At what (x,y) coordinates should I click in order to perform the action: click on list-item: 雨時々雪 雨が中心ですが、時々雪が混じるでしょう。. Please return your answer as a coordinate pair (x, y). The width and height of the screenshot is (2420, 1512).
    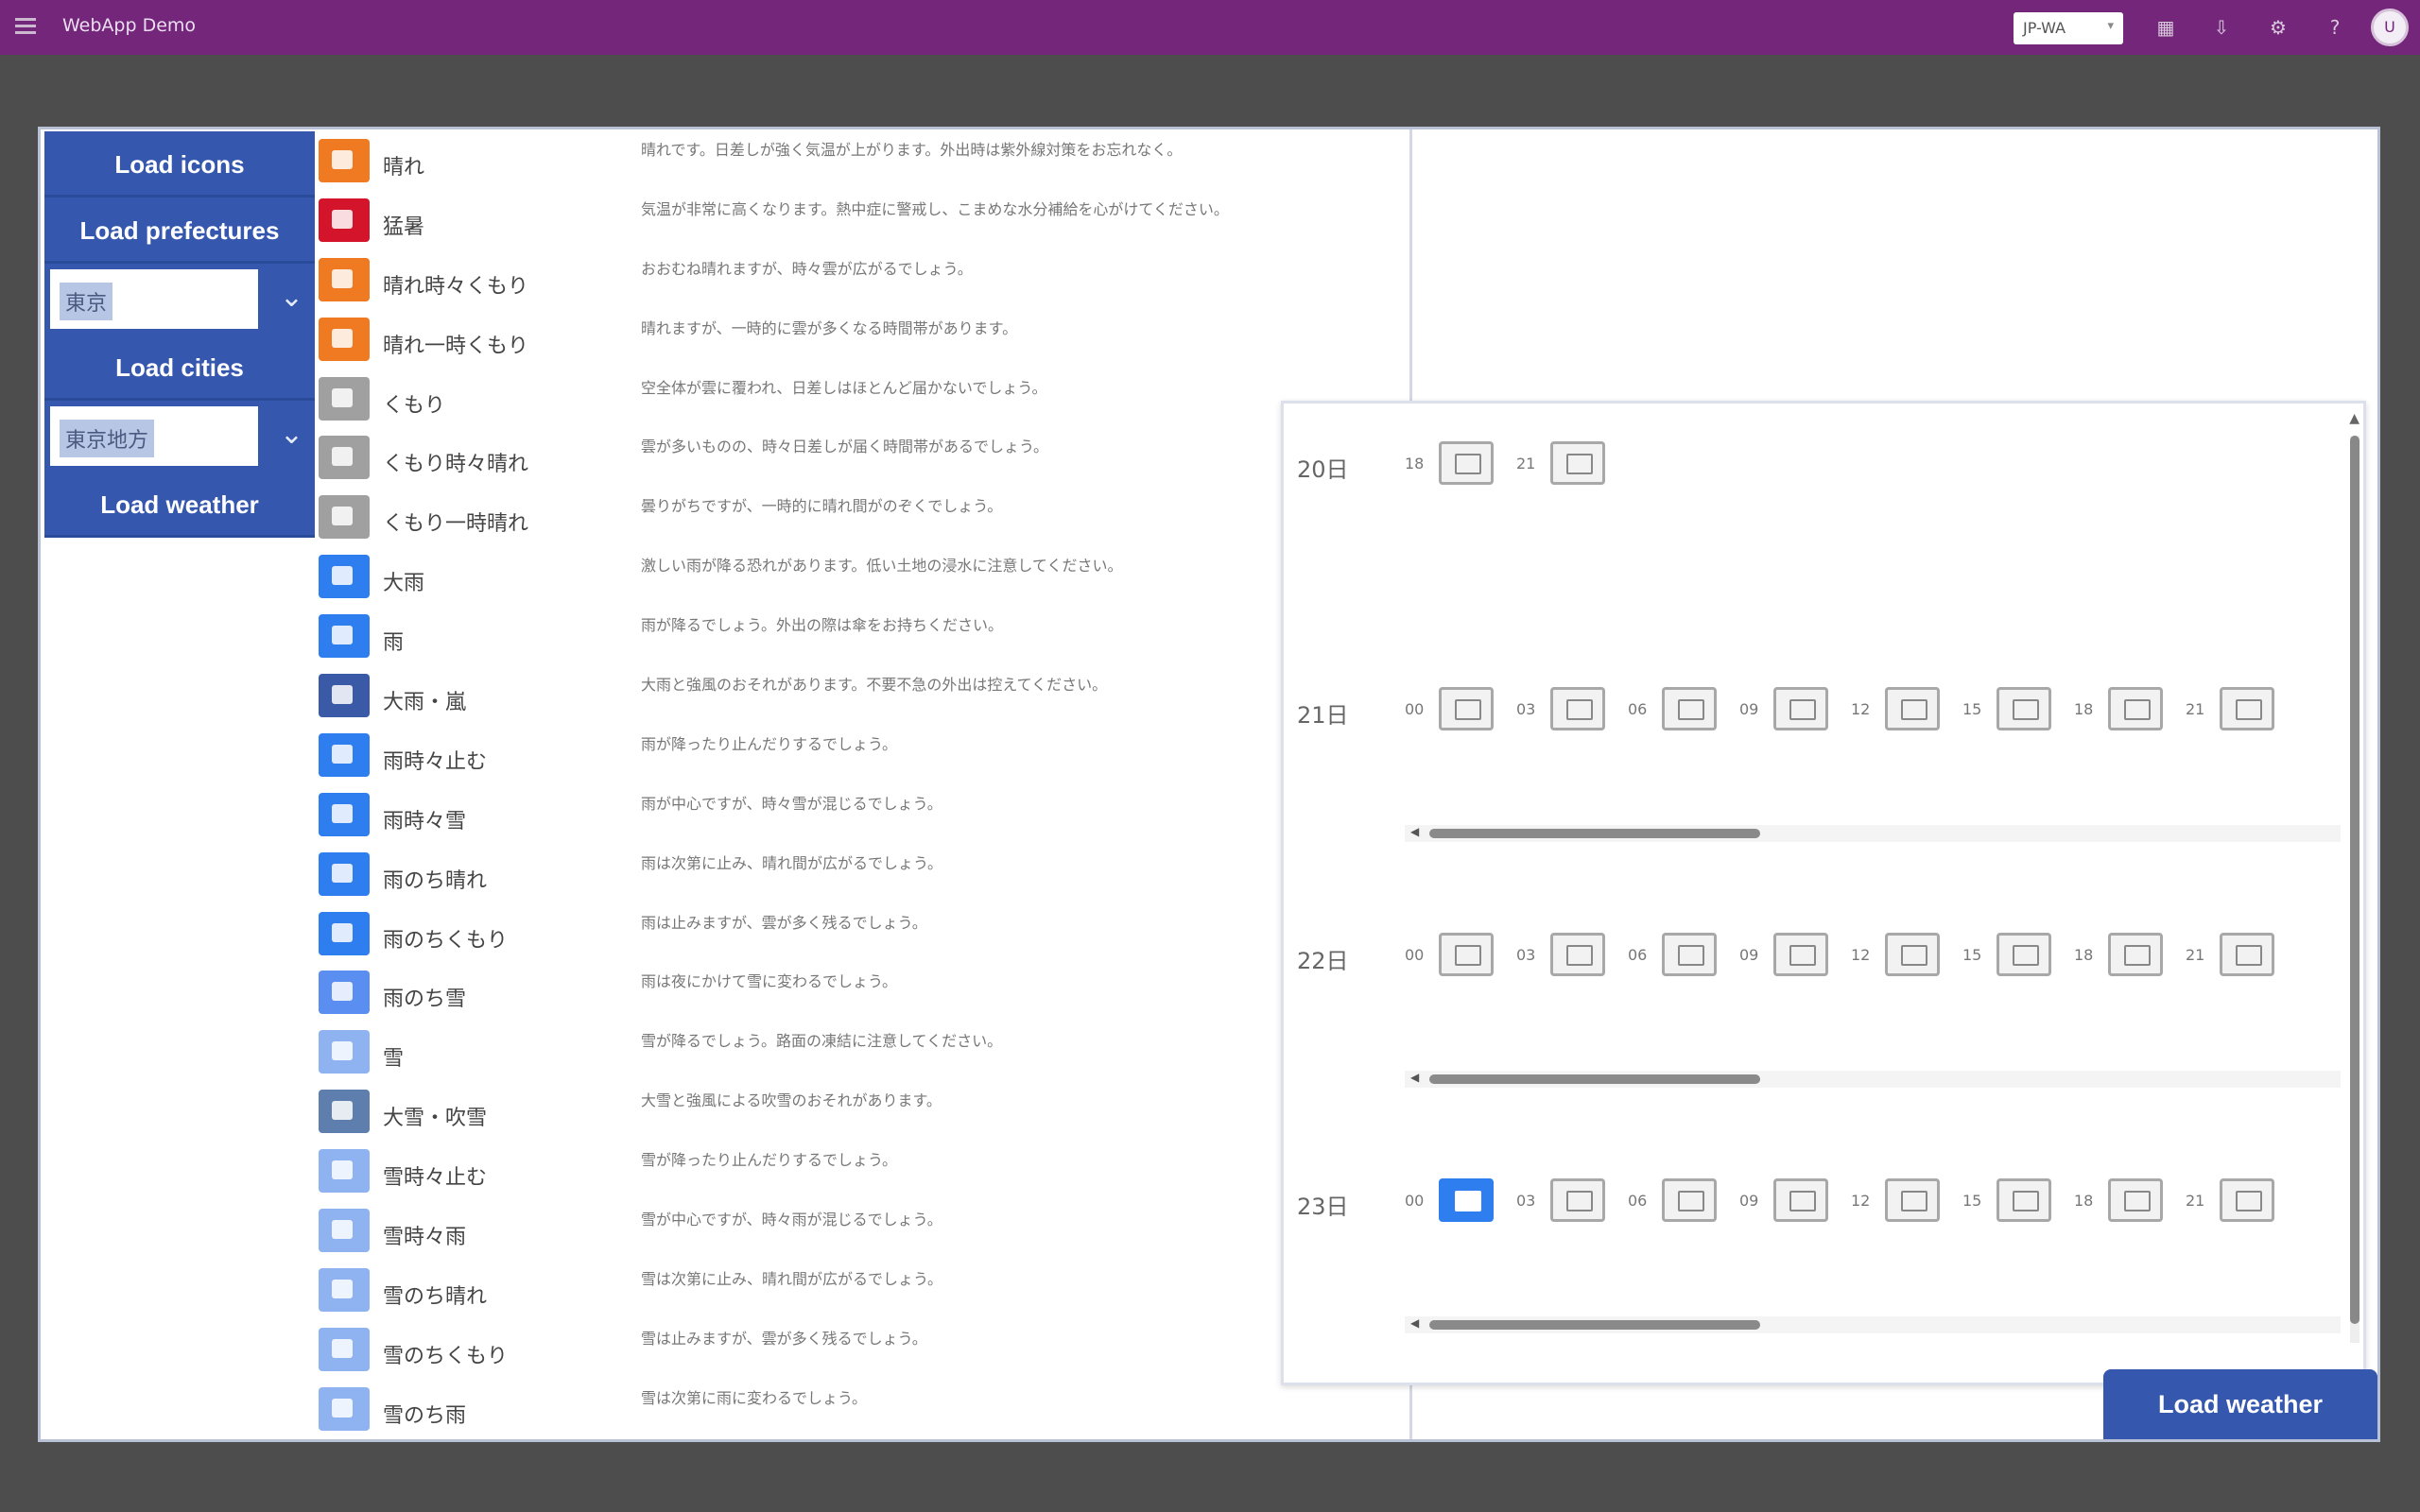
    Looking at the image, I should click on (863, 815).